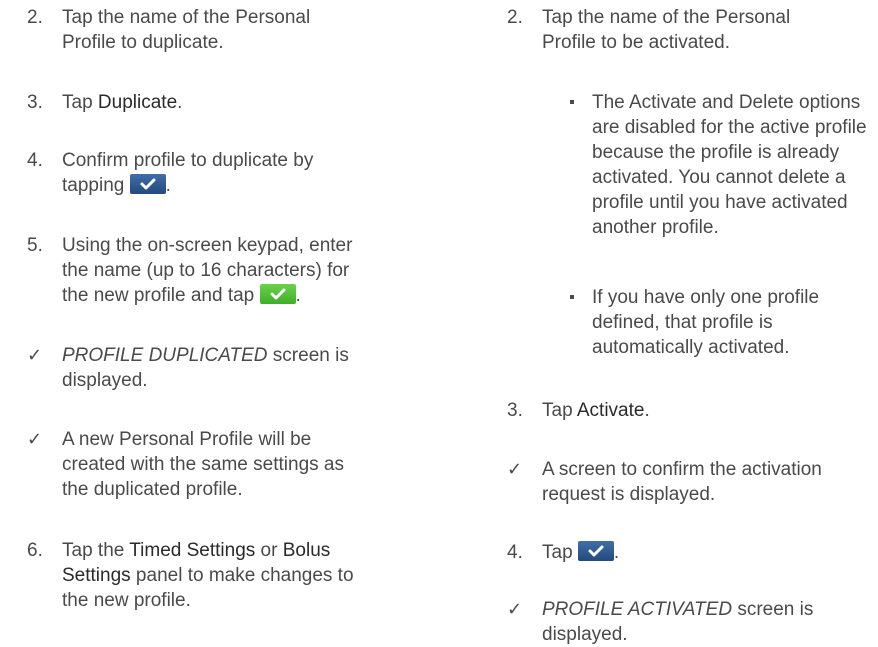 The image size is (878, 647). Describe the element at coordinates (706, 297) in the screenshot. I see `bullet-text-line: If you have only one profile` at that location.